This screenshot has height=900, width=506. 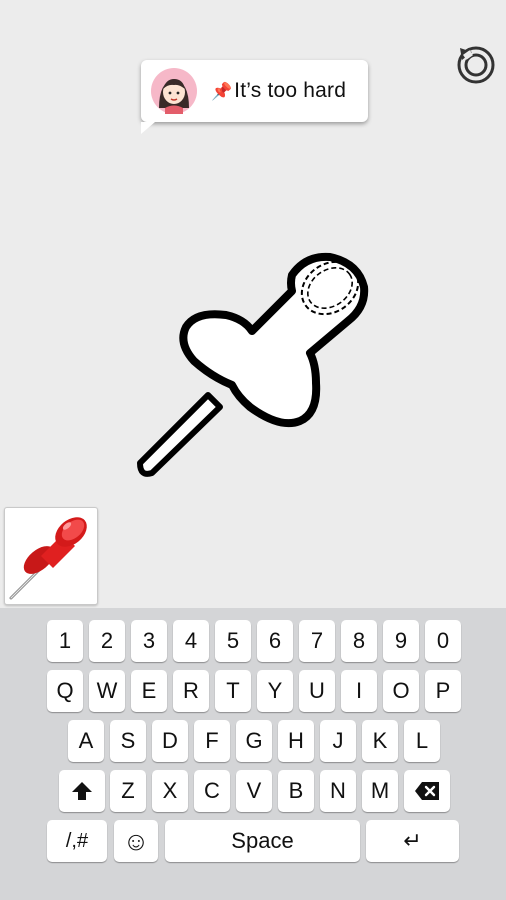 What do you see at coordinates (149, 641) in the screenshot?
I see `key-3: 3` at bounding box center [149, 641].